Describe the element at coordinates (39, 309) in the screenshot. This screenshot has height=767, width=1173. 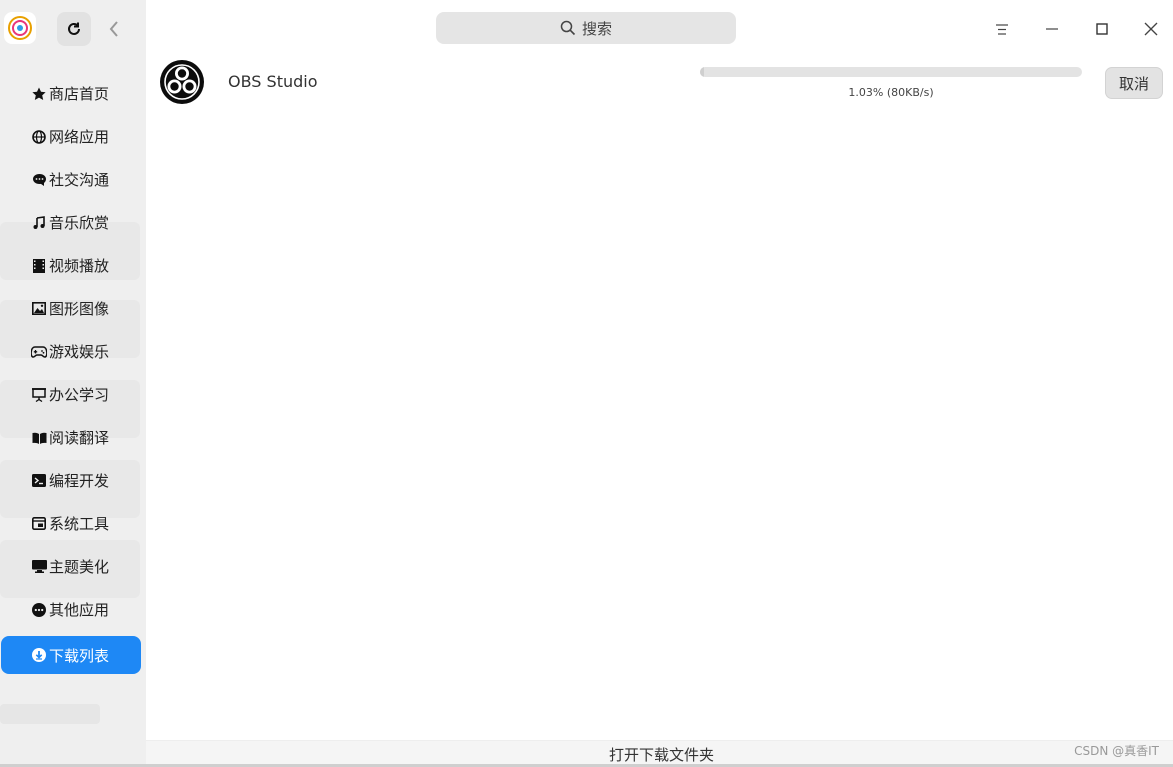
I see `image-icon` at that location.